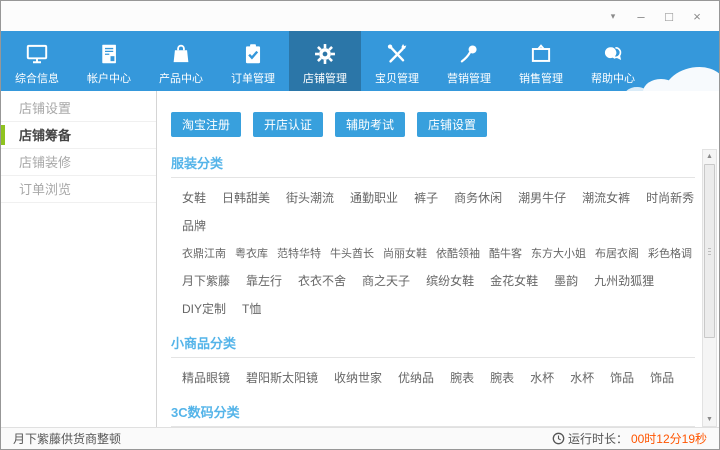  What do you see at coordinates (397, 54) in the screenshot?
I see `tools-icon` at bounding box center [397, 54].